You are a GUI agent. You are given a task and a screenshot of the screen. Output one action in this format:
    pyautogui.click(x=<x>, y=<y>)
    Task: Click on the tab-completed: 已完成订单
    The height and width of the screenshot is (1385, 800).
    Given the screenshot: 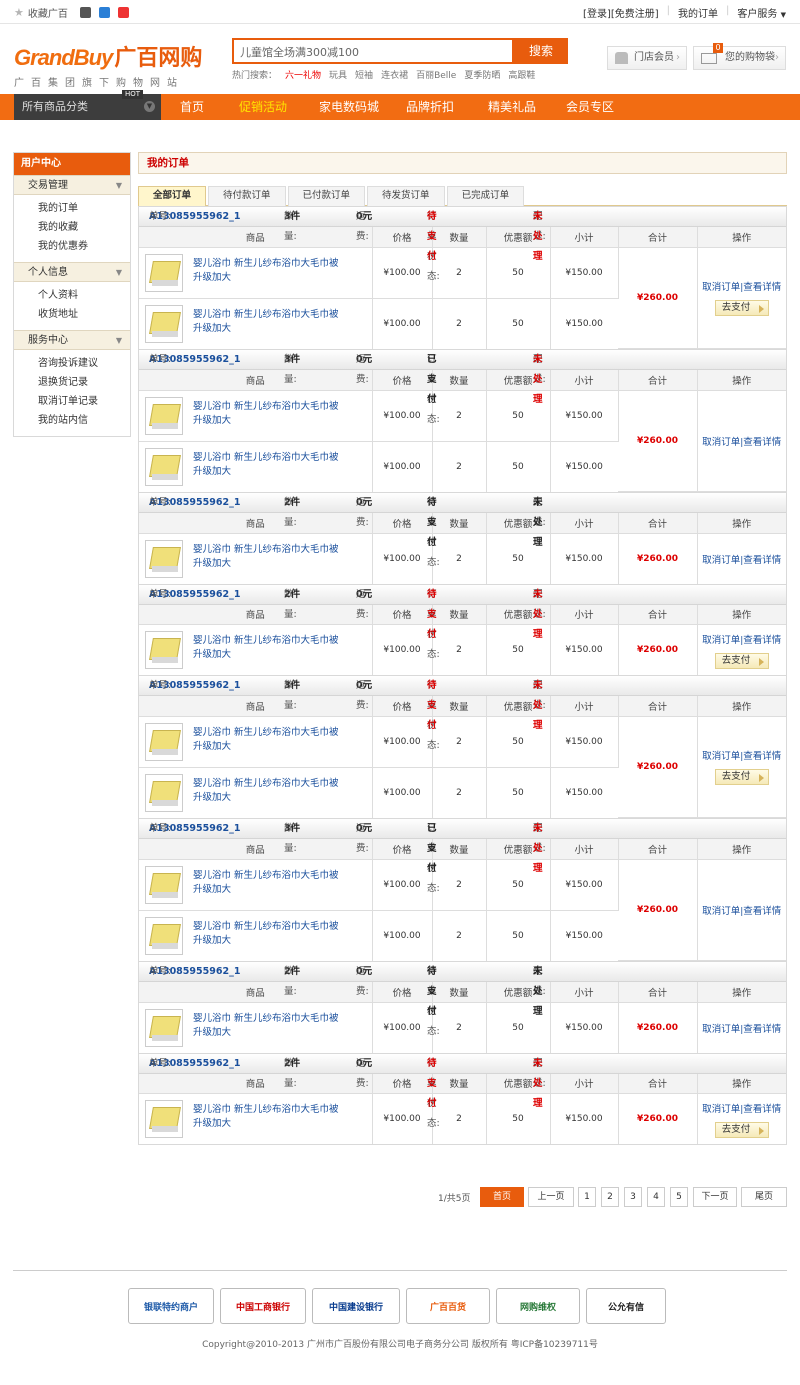 What is the action you would take?
    pyautogui.click(x=485, y=196)
    